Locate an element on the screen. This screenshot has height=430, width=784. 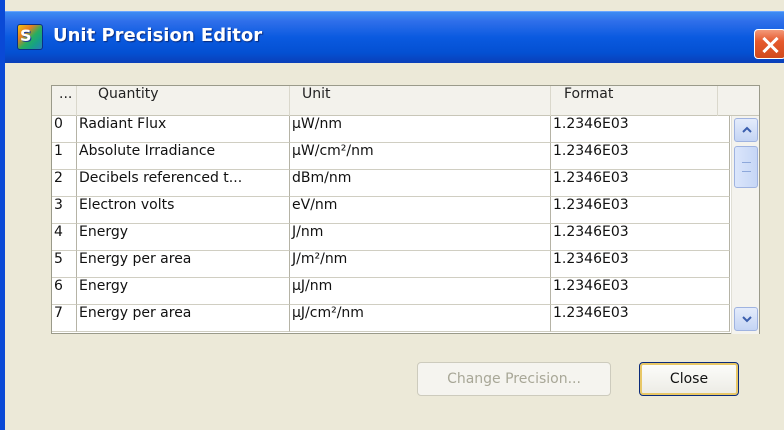
column-header-unit: Unit is located at coordinates (420, 101).